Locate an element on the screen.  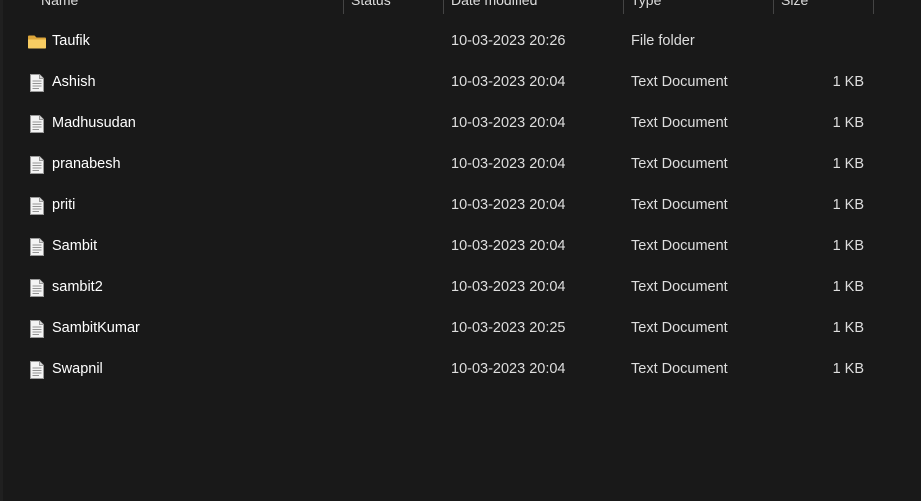
column-header-size: Size is located at coordinates (794, 5).